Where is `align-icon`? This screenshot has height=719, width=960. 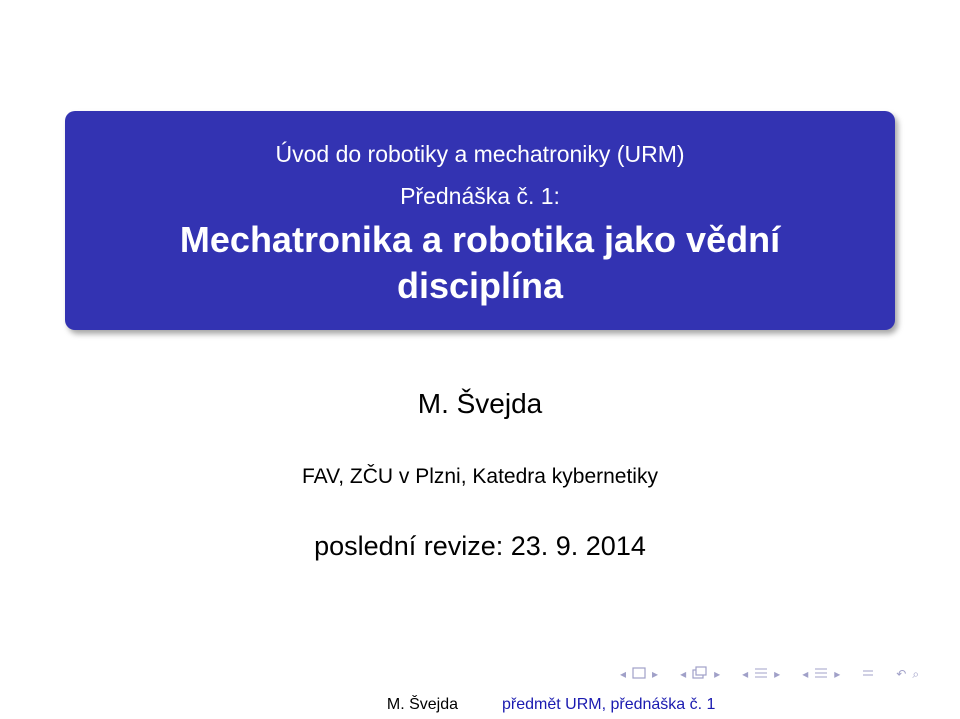
align-icon is located at coordinates (868, 674).